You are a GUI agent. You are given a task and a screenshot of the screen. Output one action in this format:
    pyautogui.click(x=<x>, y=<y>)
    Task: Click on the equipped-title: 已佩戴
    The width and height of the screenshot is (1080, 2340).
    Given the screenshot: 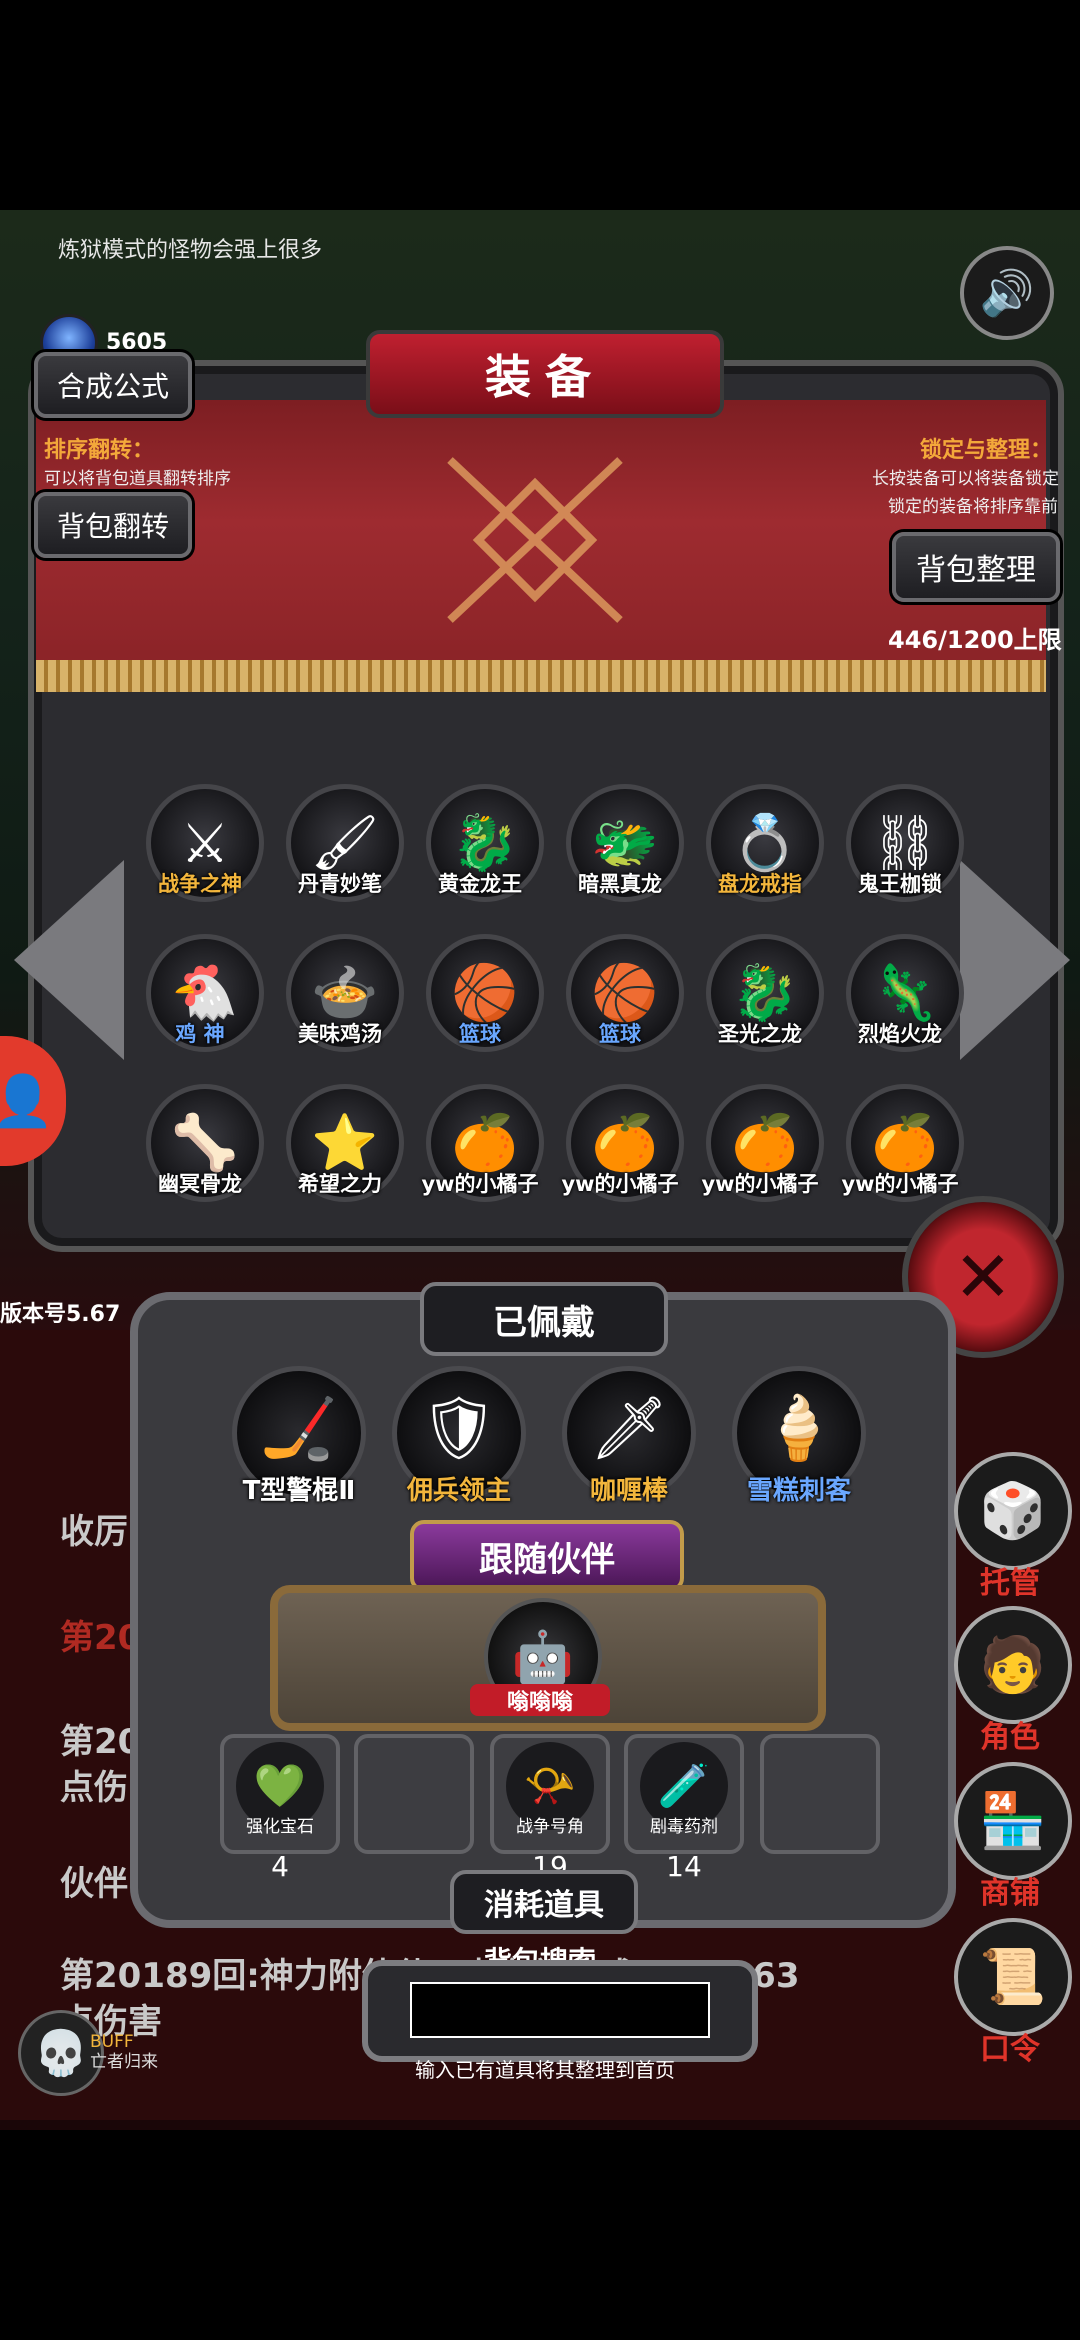 What is the action you would take?
    pyautogui.click(x=544, y=1319)
    